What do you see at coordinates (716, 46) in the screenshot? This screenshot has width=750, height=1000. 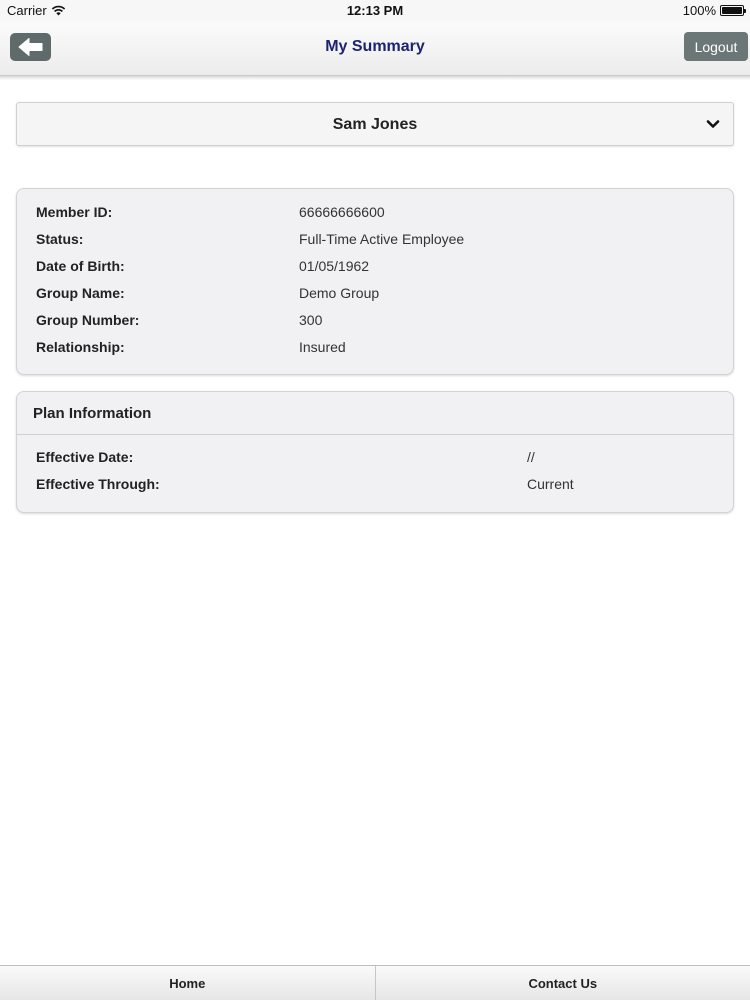 I see `logout-button: Logout` at bounding box center [716, 46].